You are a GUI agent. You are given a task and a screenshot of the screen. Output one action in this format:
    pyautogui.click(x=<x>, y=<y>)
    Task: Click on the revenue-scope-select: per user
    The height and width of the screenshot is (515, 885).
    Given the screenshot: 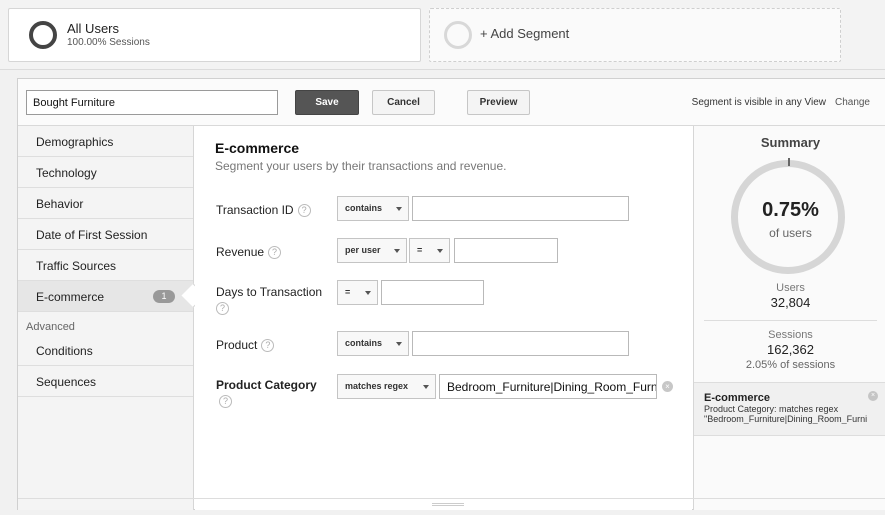 What is the action you would take?
    pyautogui.click(x=372, y=250)
    